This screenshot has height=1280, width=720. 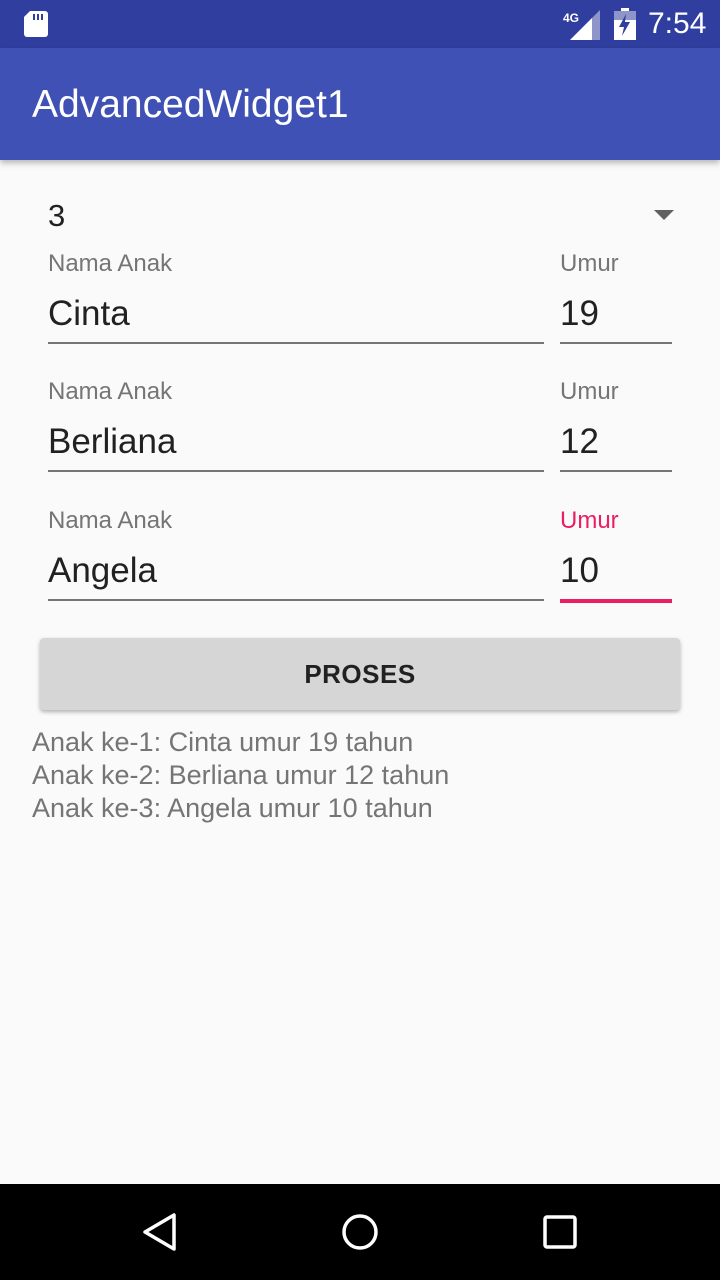 I want to click on child-name-field-2: Nama Anak Berliana, so click(x=296, y=426).